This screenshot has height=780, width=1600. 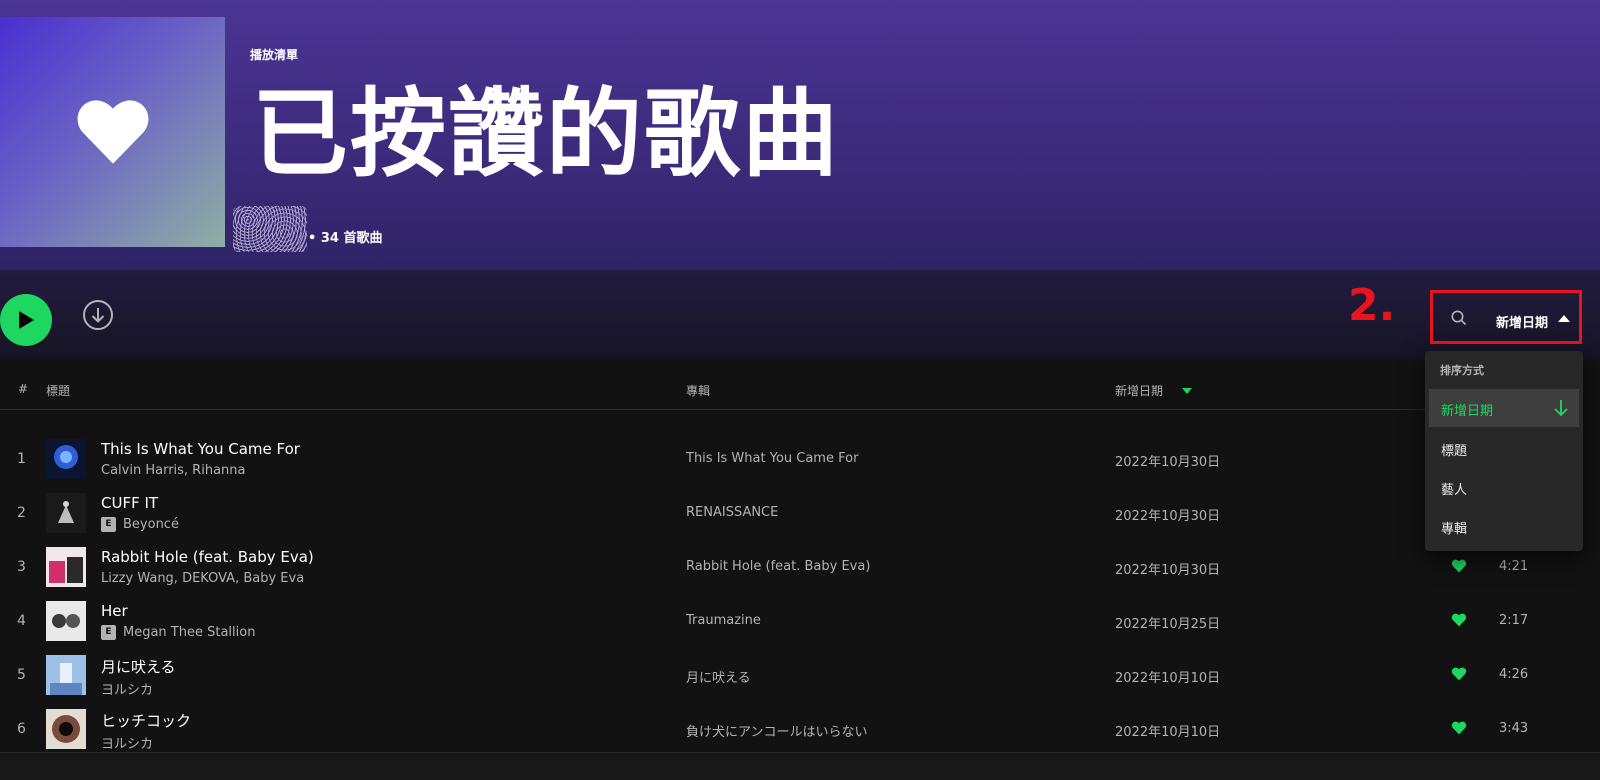 What do you see at coordinates (345, 238) in the screenshot?
I see `song-count: • 34 首歌曲` at bounding box center [345, 238].